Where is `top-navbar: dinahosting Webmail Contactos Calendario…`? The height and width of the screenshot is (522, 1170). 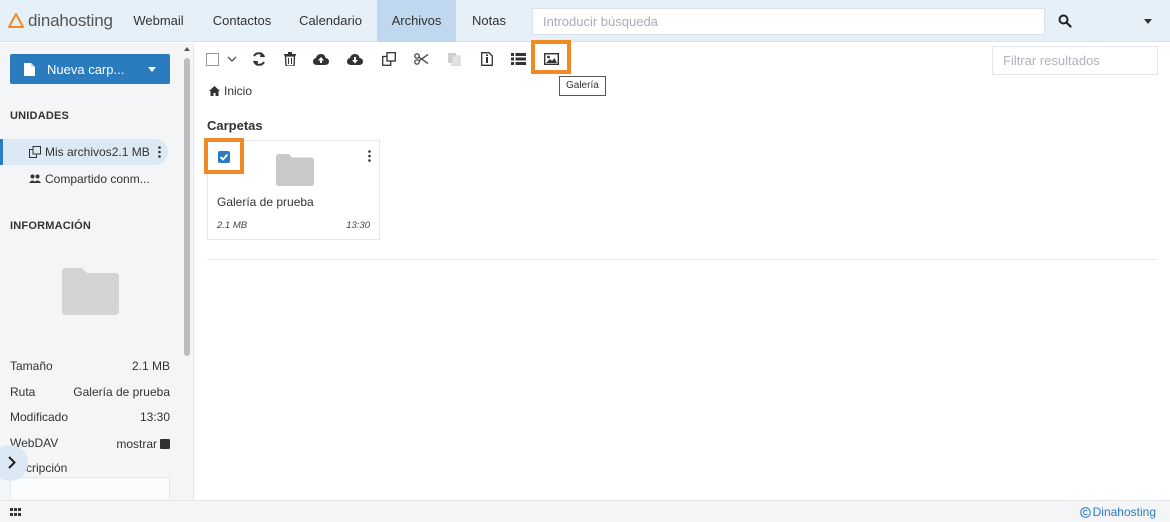
top-navbar: dinahosting Webmail Contactos Calendario… is located at coordinates (585, 21).